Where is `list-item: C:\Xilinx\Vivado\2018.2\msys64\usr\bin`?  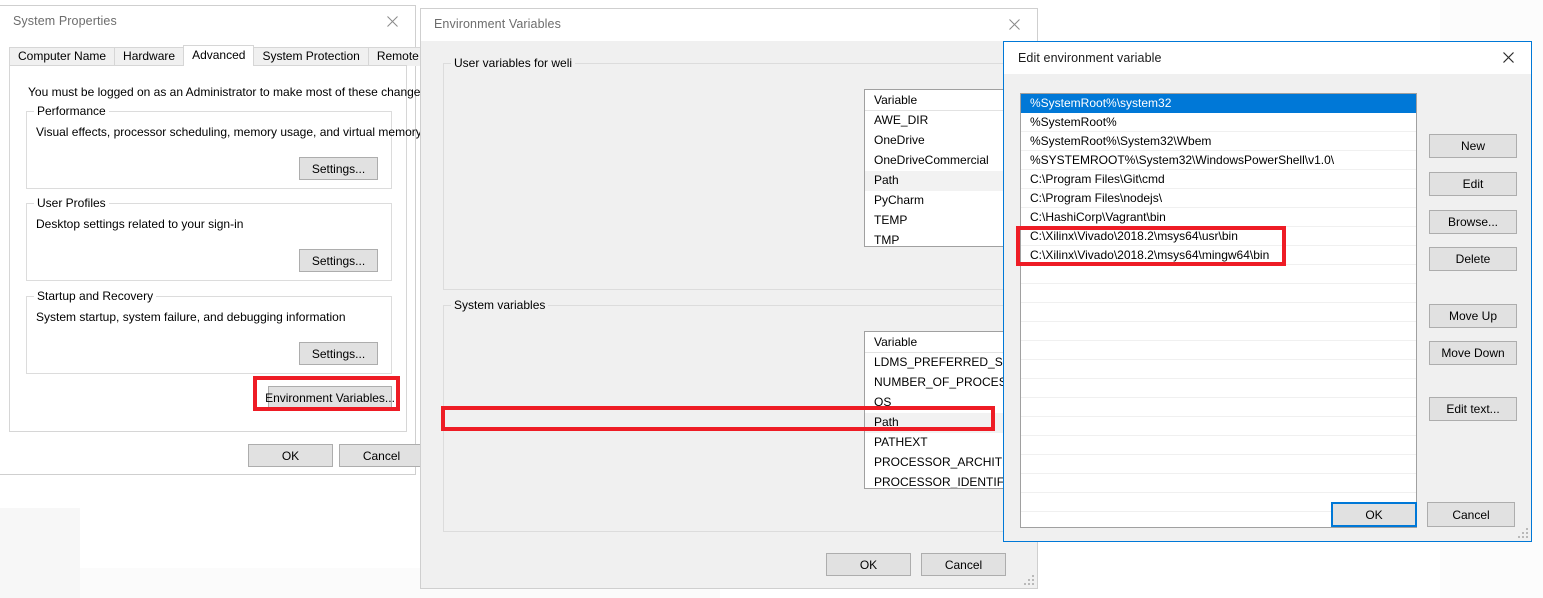 list-item: C:\Xilinx\Vivado\2018.2\msys64\usr\bin is located at coordinates (1218, 236).